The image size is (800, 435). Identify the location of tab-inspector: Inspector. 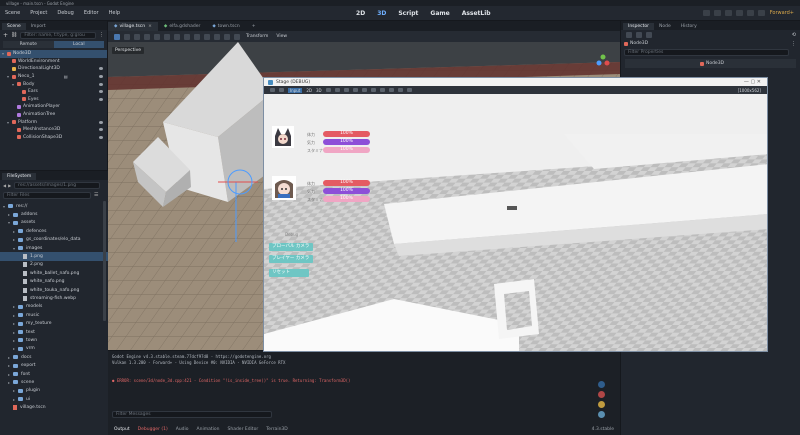
(638, 26).